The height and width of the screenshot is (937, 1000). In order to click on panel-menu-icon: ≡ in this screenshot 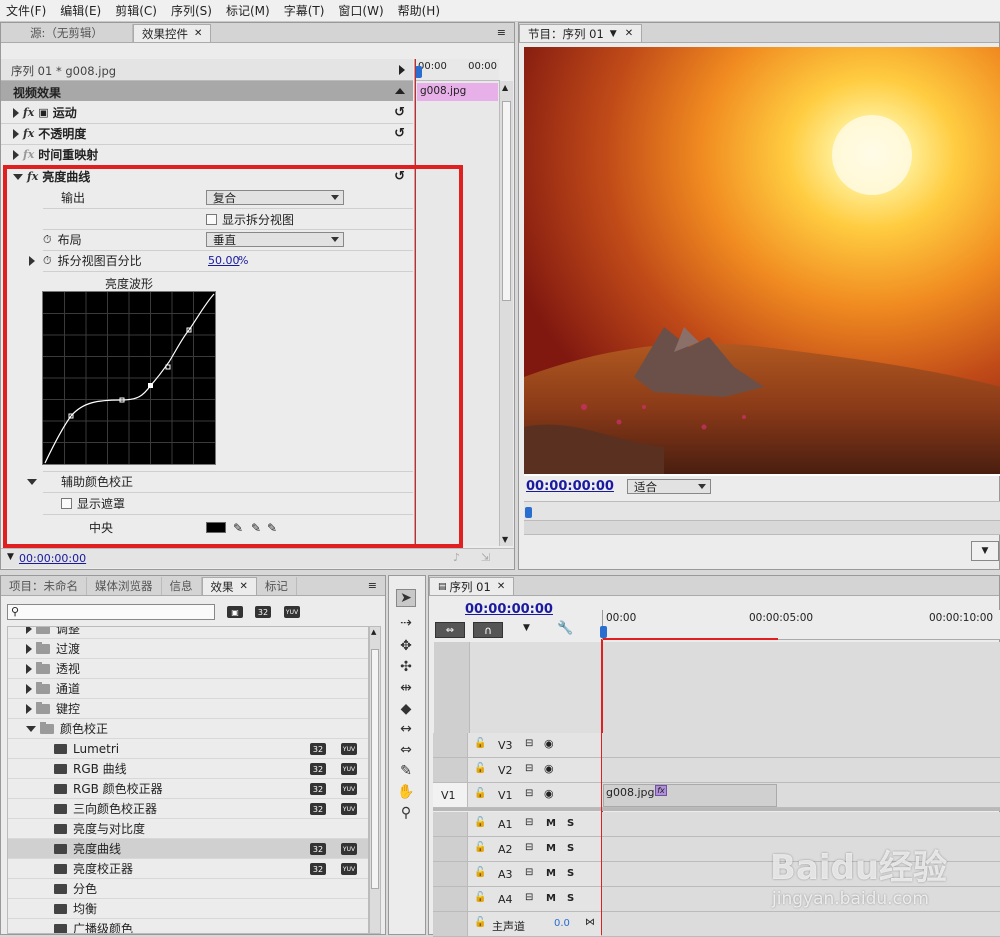, I will do `click(501, 32)`.